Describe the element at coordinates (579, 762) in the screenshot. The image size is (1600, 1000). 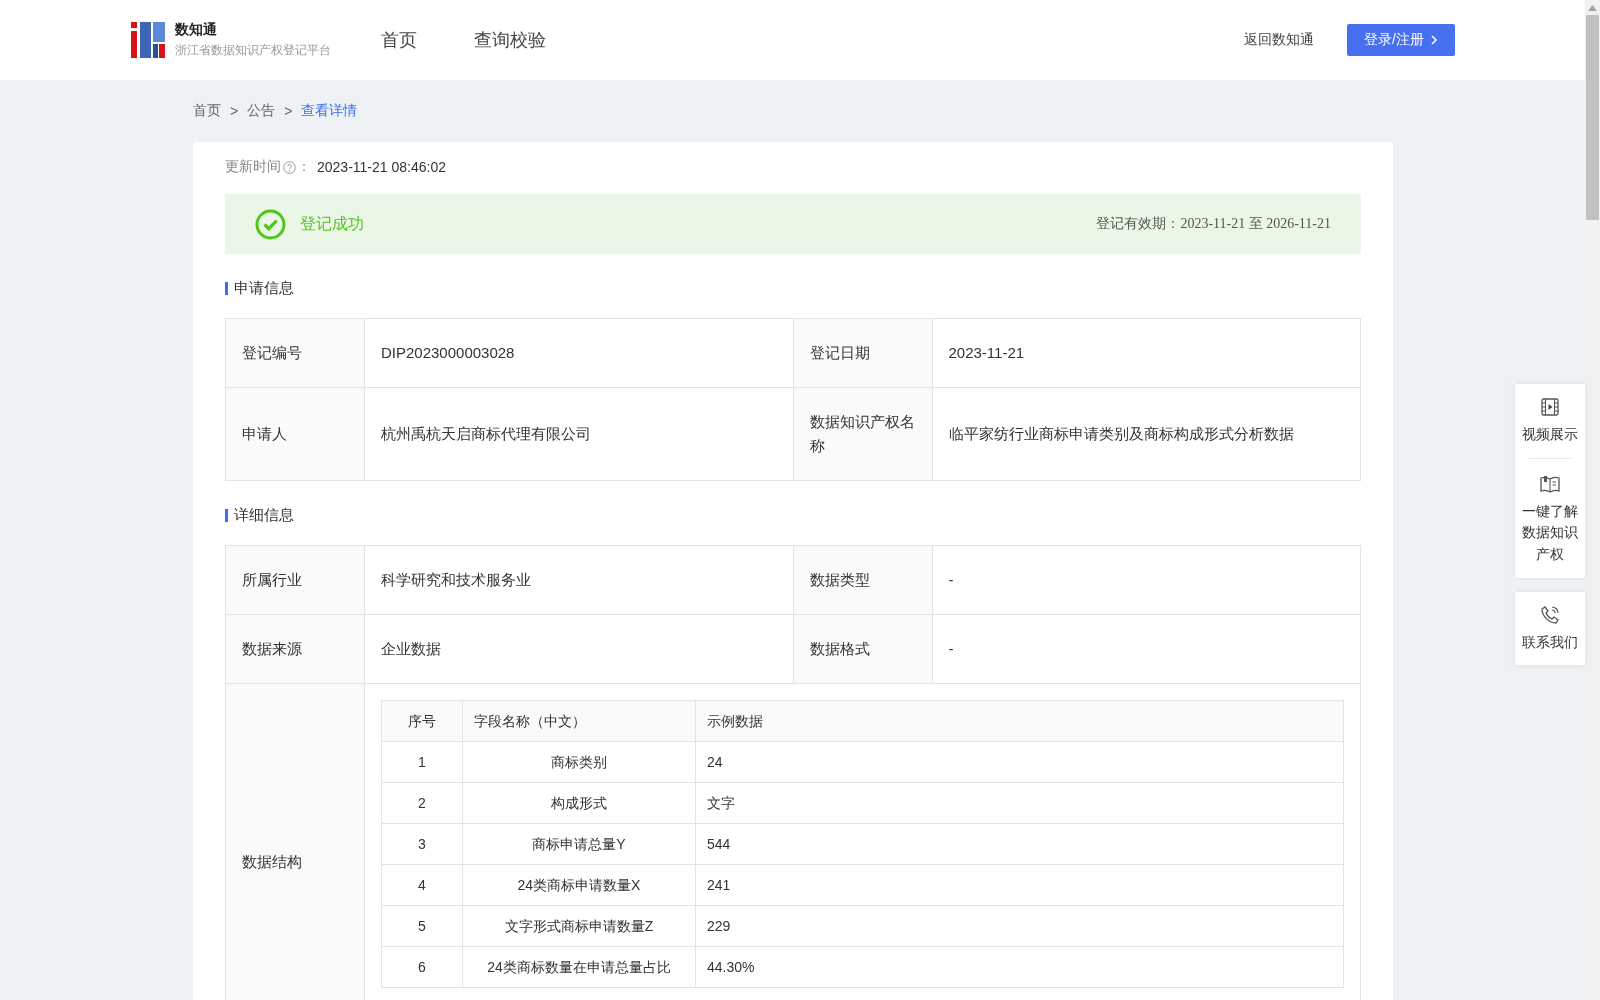
I see `table-cell: 商标类别` at that location.